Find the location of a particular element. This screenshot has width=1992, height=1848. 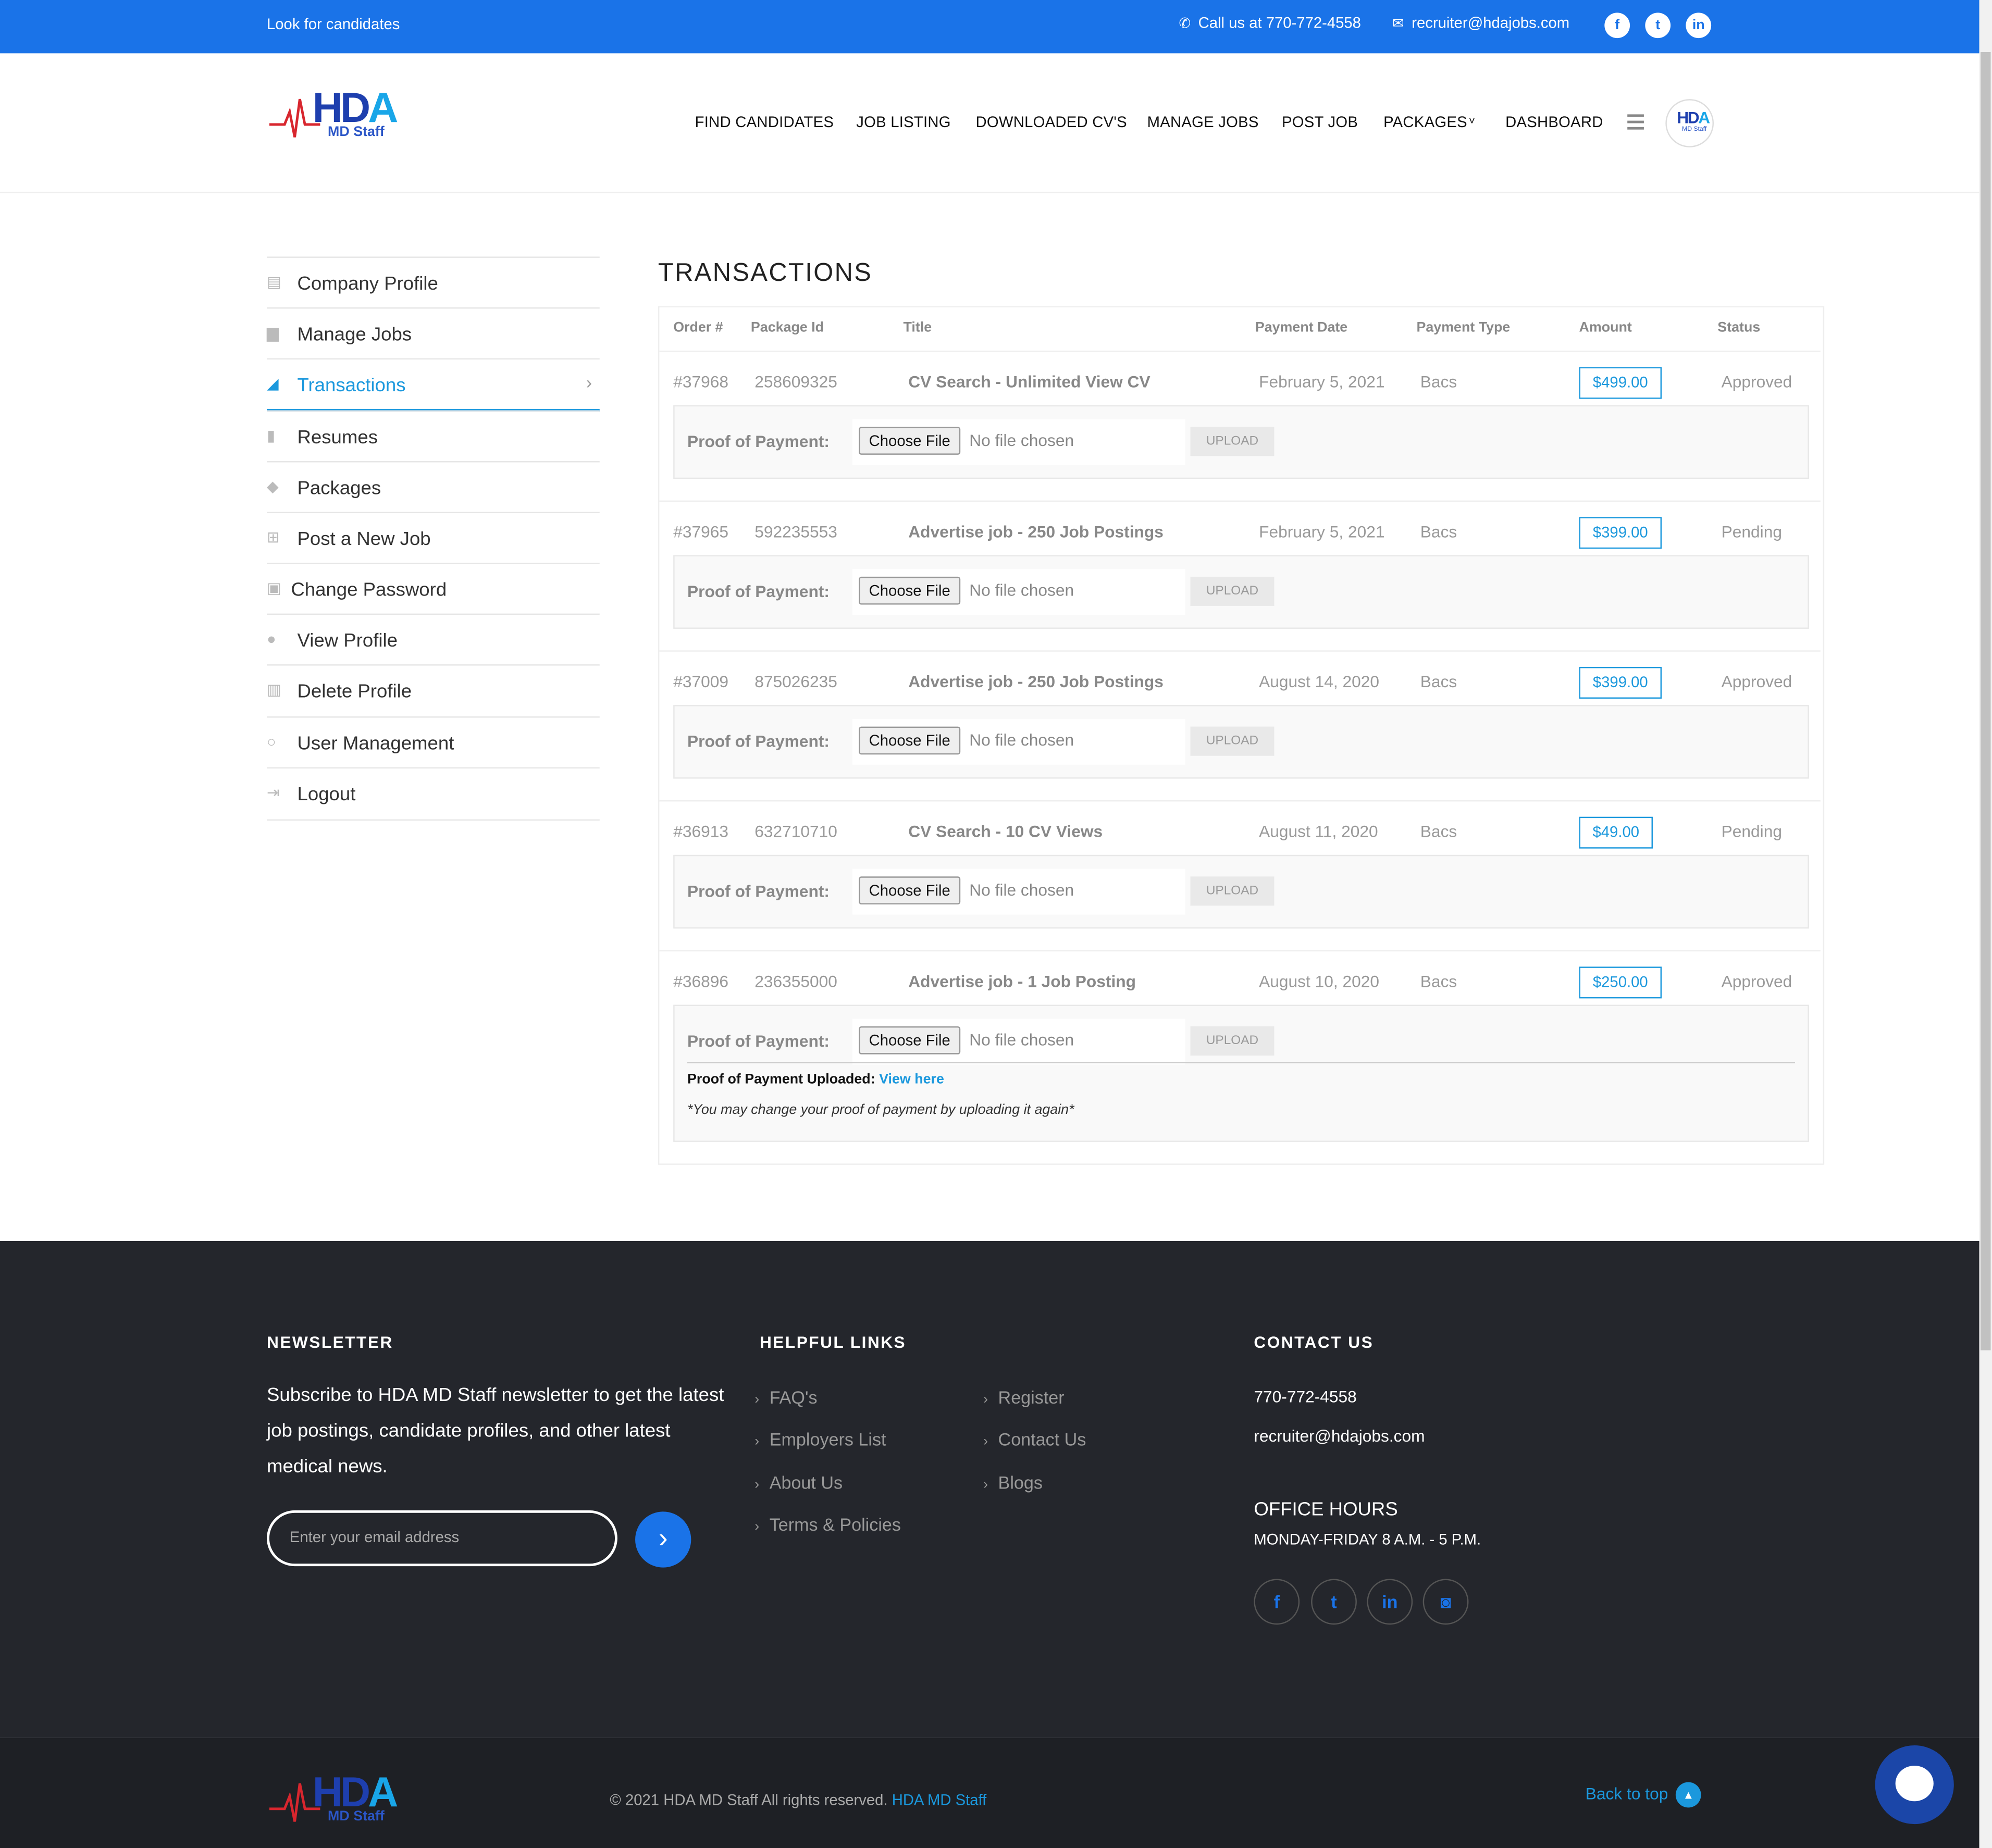

look-for-candidates-link: Look for candidates is located at coordinates (333, 24).